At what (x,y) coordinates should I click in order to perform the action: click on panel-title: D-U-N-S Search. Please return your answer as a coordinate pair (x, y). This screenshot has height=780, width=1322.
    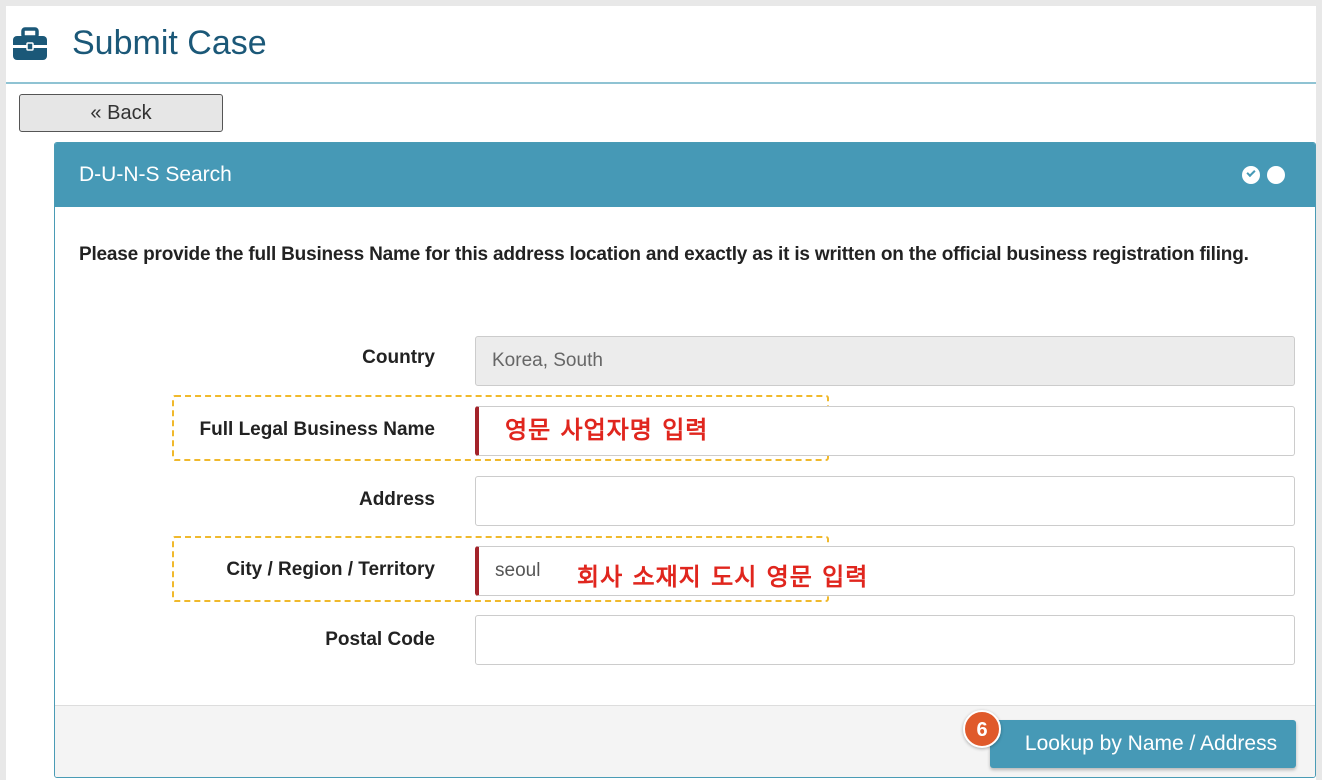
    Looking at the image, I should click on (155, 174).